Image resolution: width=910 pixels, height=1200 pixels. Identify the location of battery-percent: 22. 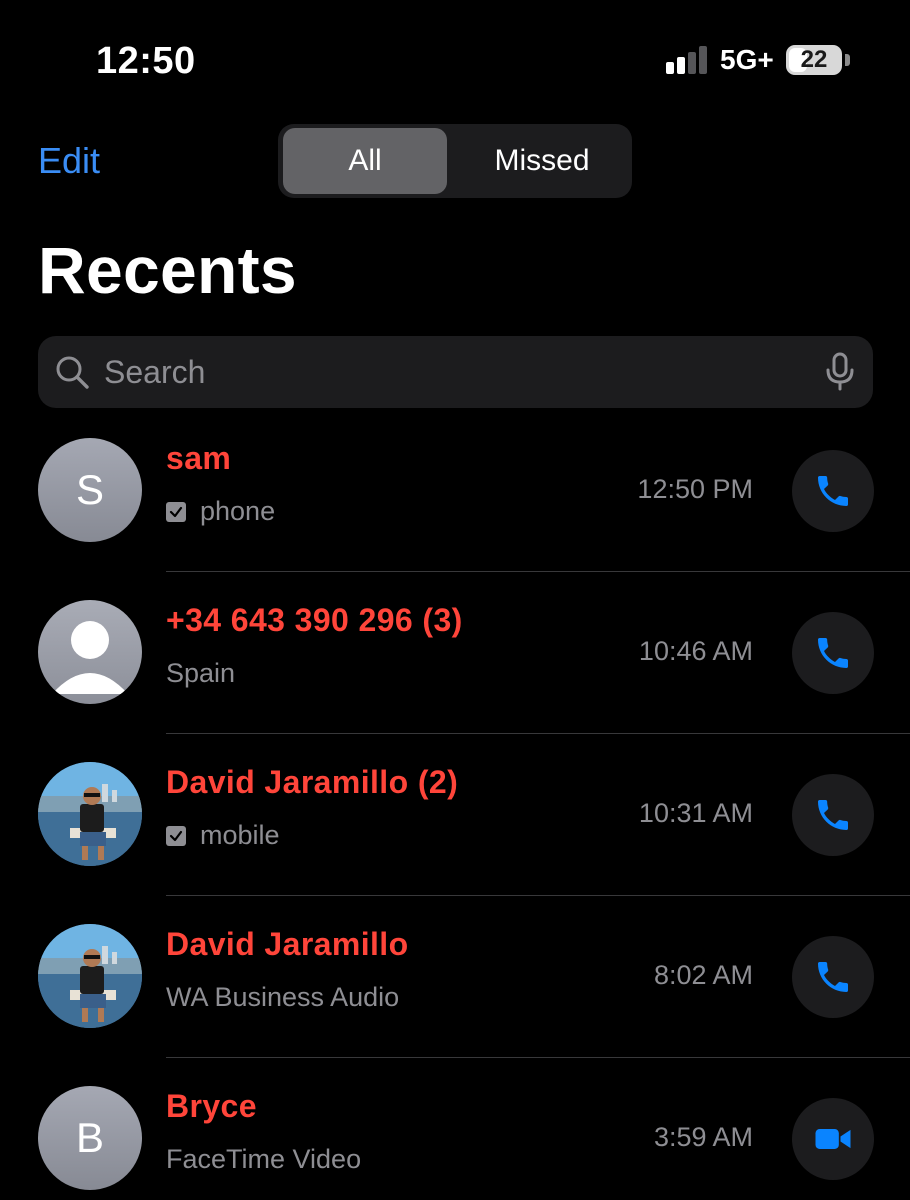
(814, 59).